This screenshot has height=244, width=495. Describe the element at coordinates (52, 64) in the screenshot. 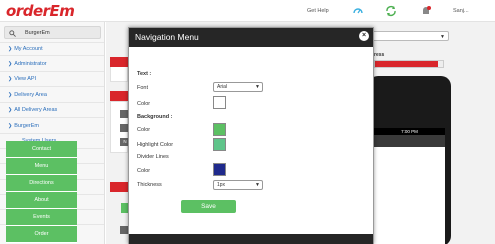

I see `sidebar-item-administrator: ❯ Administrator` at that location.